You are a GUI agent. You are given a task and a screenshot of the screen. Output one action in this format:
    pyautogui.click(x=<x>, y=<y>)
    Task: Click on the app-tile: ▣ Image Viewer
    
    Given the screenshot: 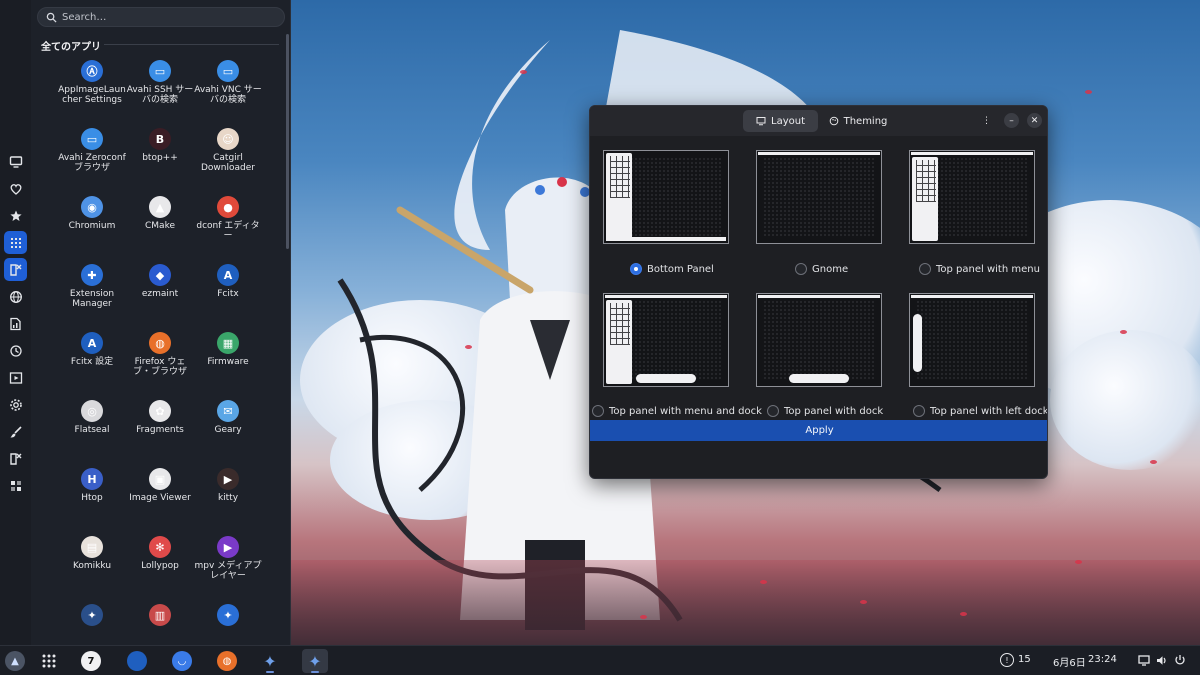 What is the action you would take?
    pyautogui.click(x=160, y=485)
    